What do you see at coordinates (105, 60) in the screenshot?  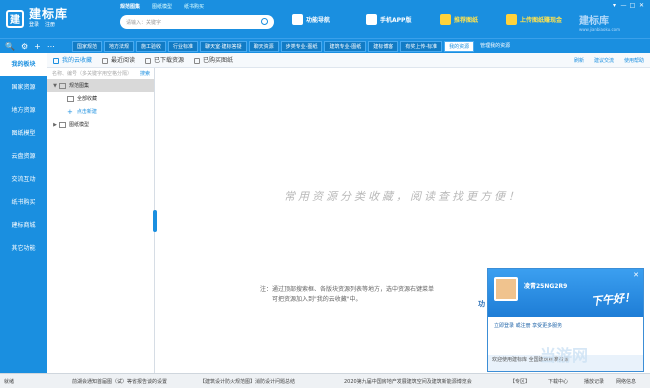 I see `eye-icon` at bounding box center [105, 60].